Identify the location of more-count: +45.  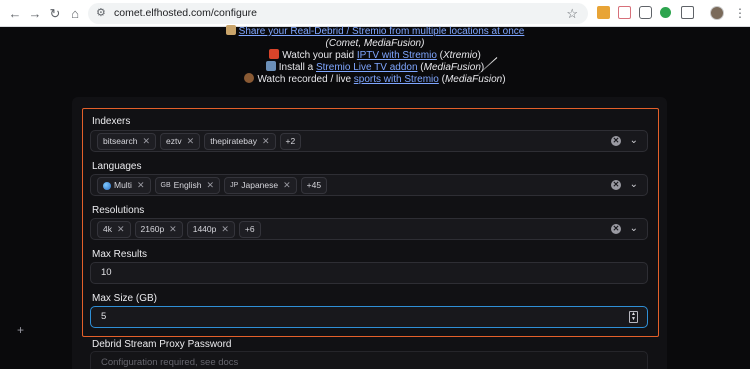
(314, 185).